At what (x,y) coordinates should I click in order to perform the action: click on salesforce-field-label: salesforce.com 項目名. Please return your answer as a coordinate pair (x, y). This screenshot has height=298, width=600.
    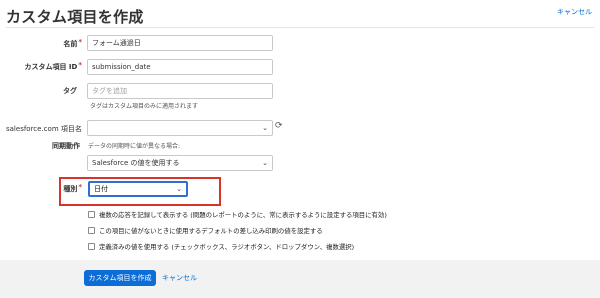
    Looking at the image, I should click on (44, 129).